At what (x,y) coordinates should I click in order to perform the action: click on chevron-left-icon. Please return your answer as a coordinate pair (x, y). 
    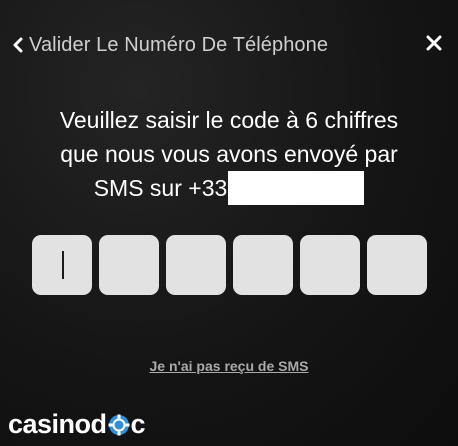
    Looking at the image, I should click on (18, 45).